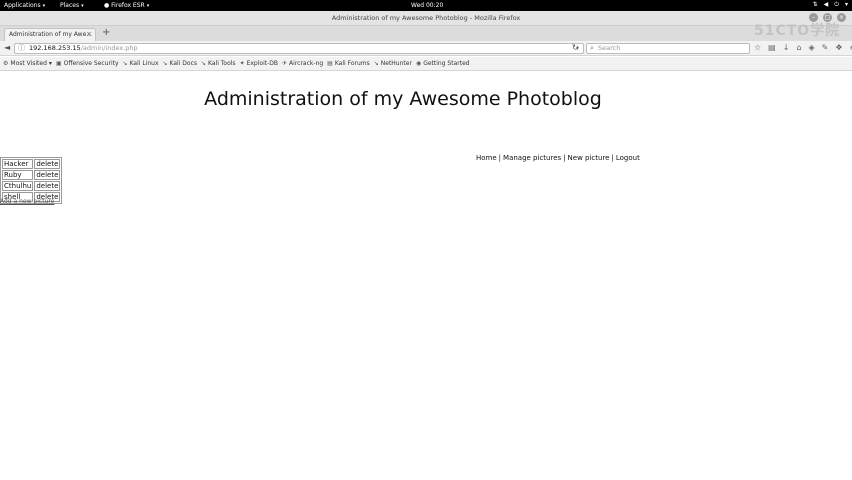 The image size is (852, 480). Describe the element at coordinates (330, 63) in the screenshot. I see `forum-icon: ▤` at that location.